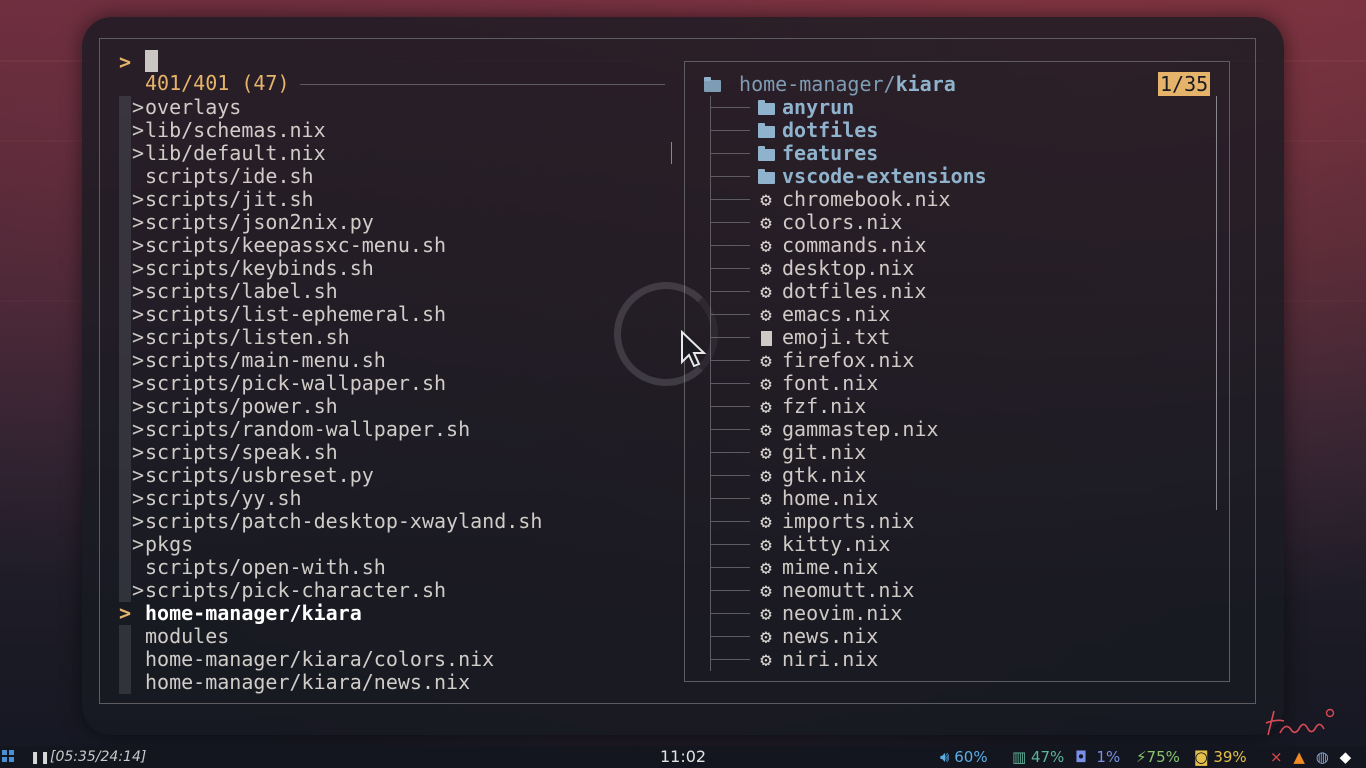 The image size is (1366, 768). What do you see at coordinates (399, 268) in the screenshot?
I see `list-item: > scripts/keybinds.sh` at bounding box center [399, 268].